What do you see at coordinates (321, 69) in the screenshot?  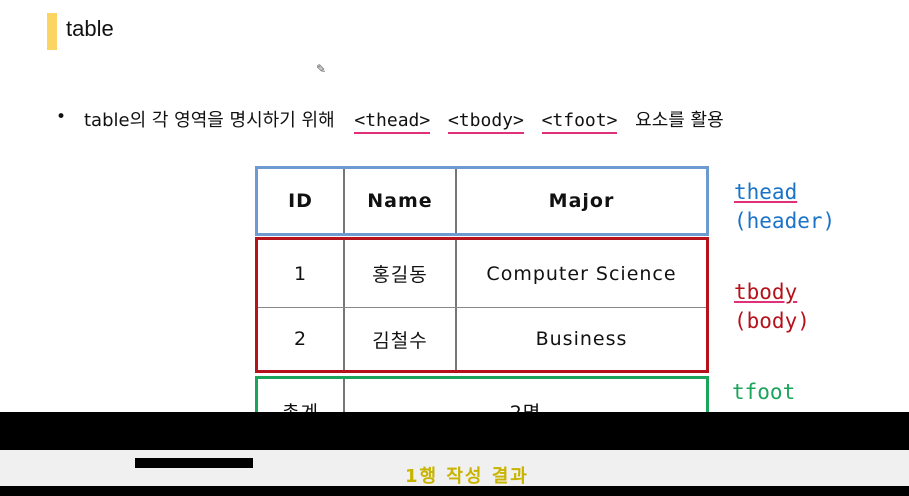 I see `pen-cursor-icon: ✎` at bounding box center [321, 69].